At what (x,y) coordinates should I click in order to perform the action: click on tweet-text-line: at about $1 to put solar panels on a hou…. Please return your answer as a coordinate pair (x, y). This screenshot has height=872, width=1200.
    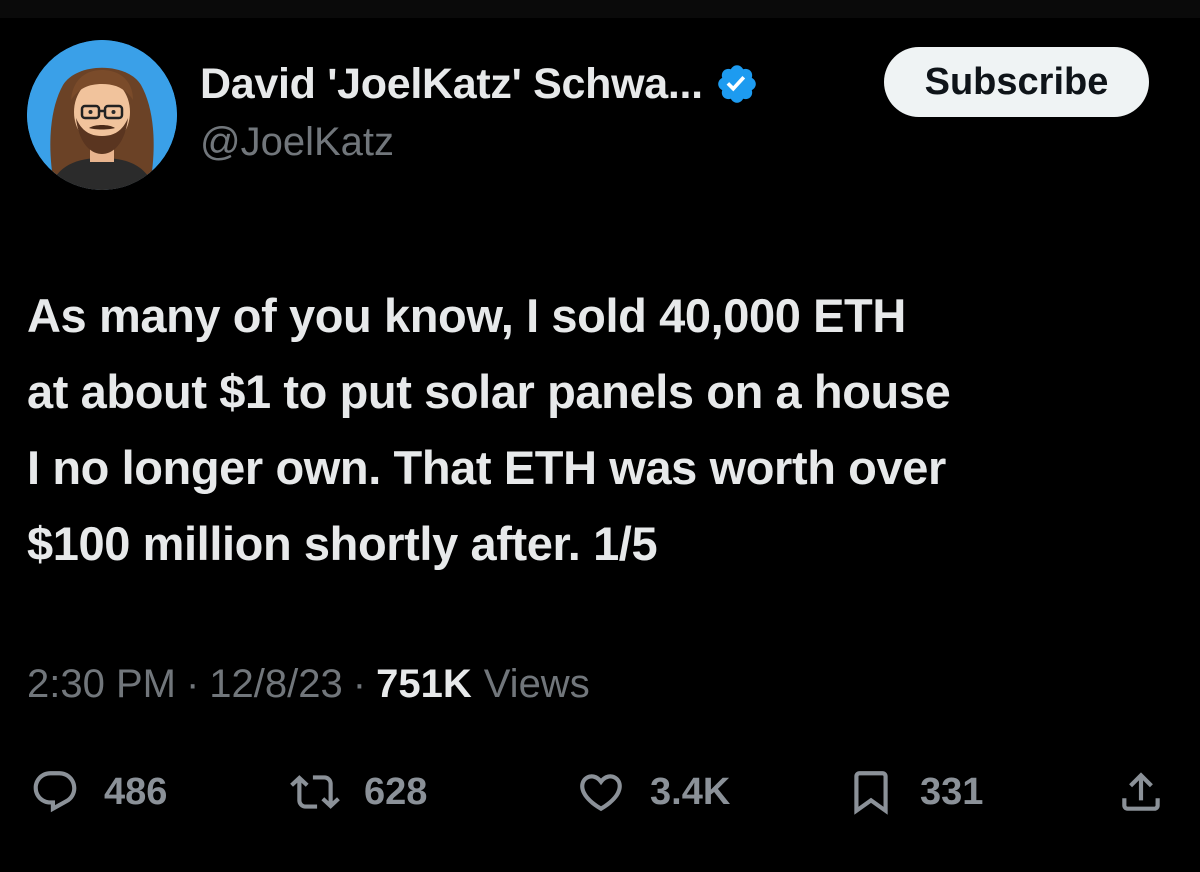
    Looking at the image, I should click on (489, 391).